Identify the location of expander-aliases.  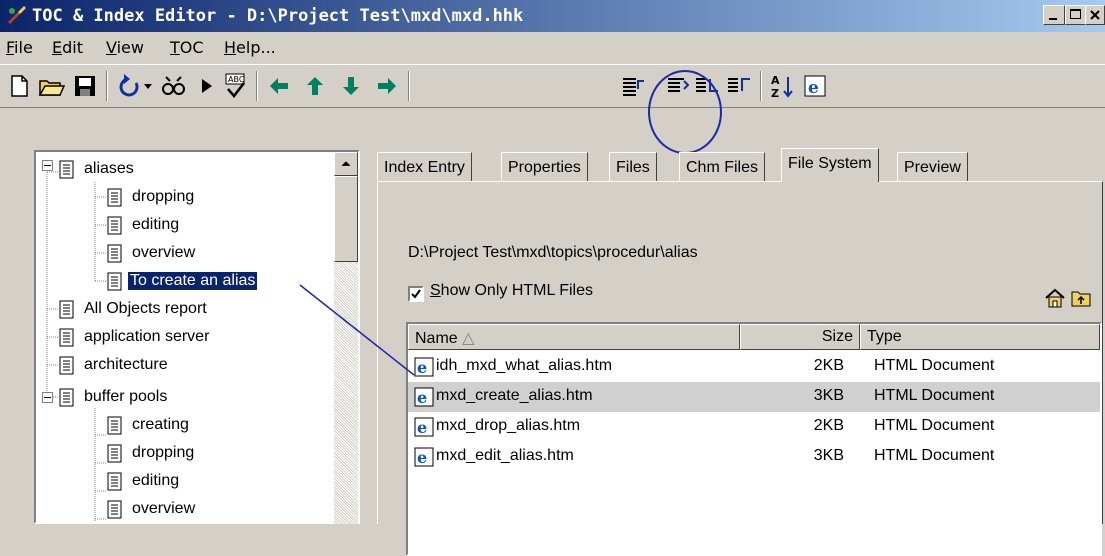
(47, 165).